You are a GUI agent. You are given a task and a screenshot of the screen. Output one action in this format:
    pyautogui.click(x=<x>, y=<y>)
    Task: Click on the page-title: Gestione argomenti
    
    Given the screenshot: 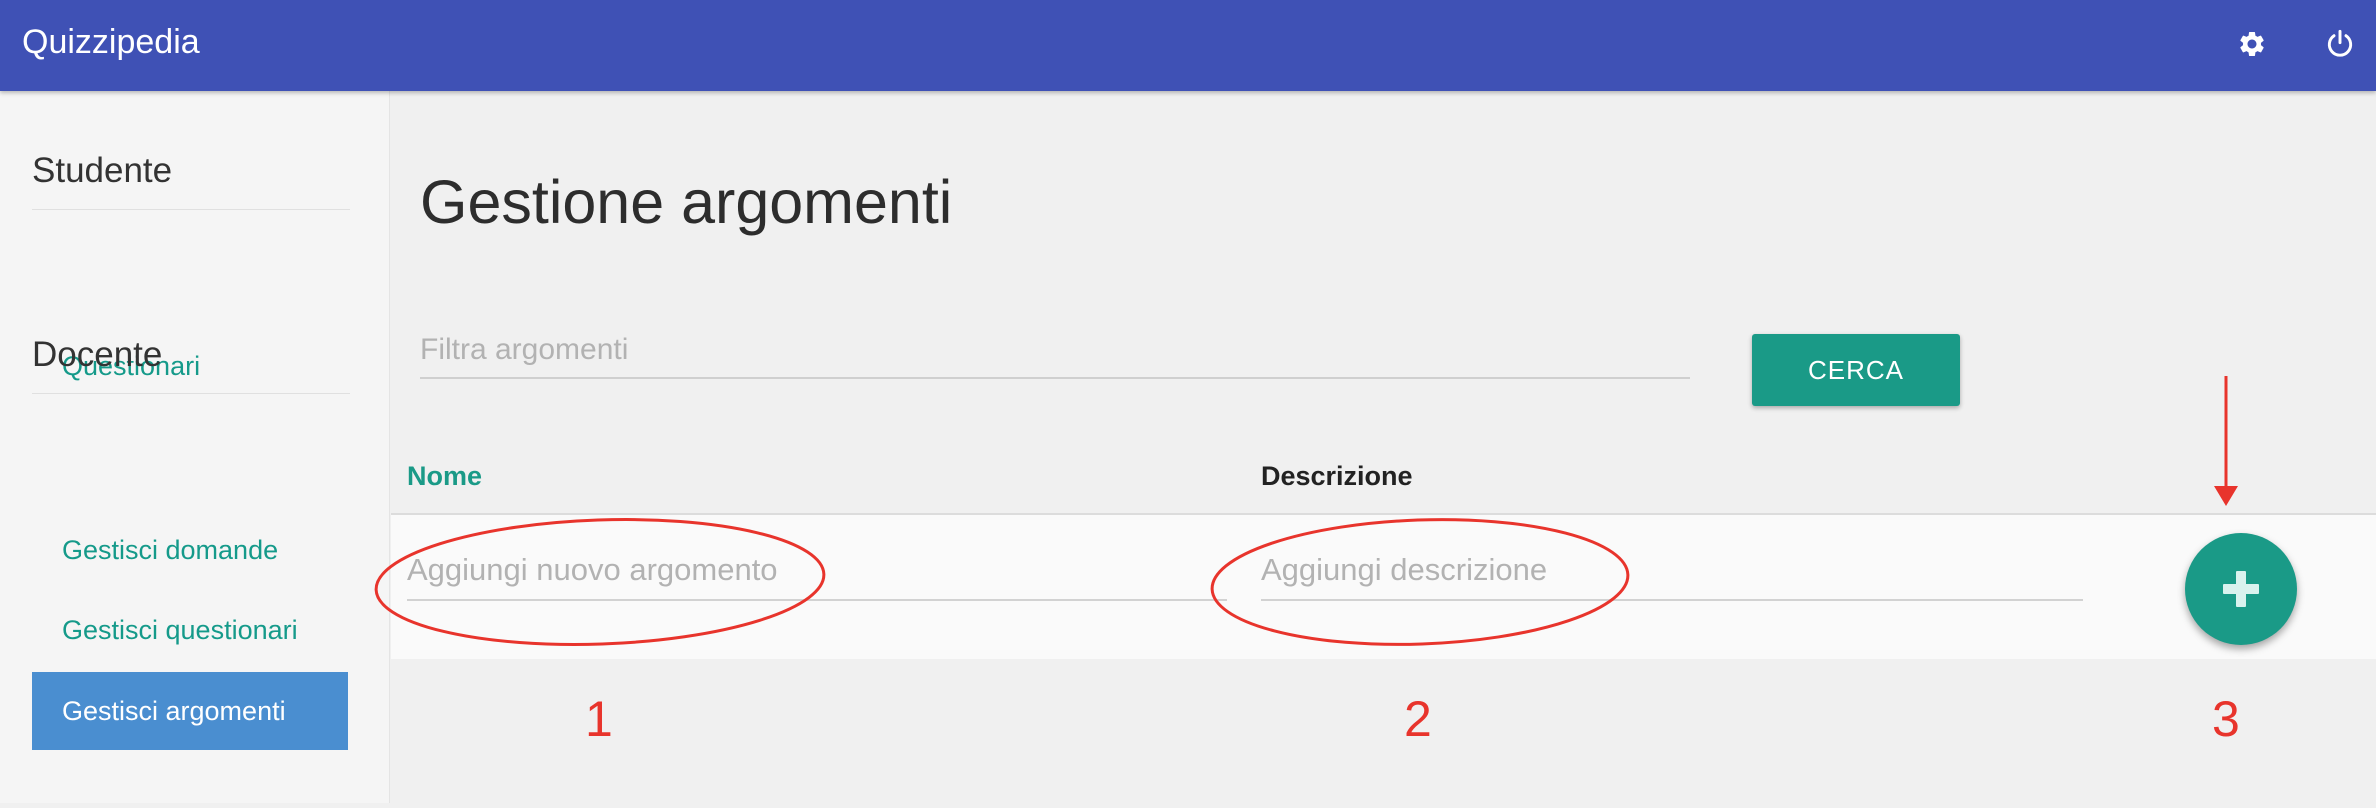 What is the action you would take?
    pyautogui.click(x=686, y=202)
    